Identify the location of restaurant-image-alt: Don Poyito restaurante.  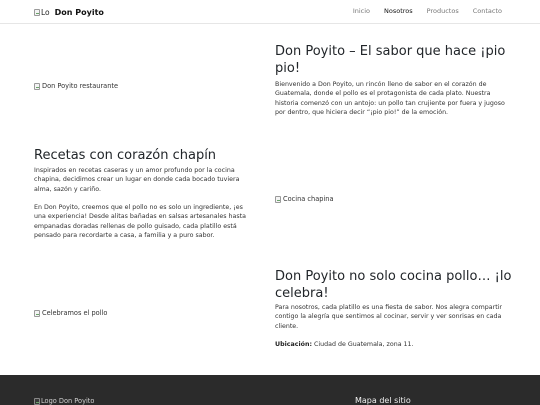
(80, 86).